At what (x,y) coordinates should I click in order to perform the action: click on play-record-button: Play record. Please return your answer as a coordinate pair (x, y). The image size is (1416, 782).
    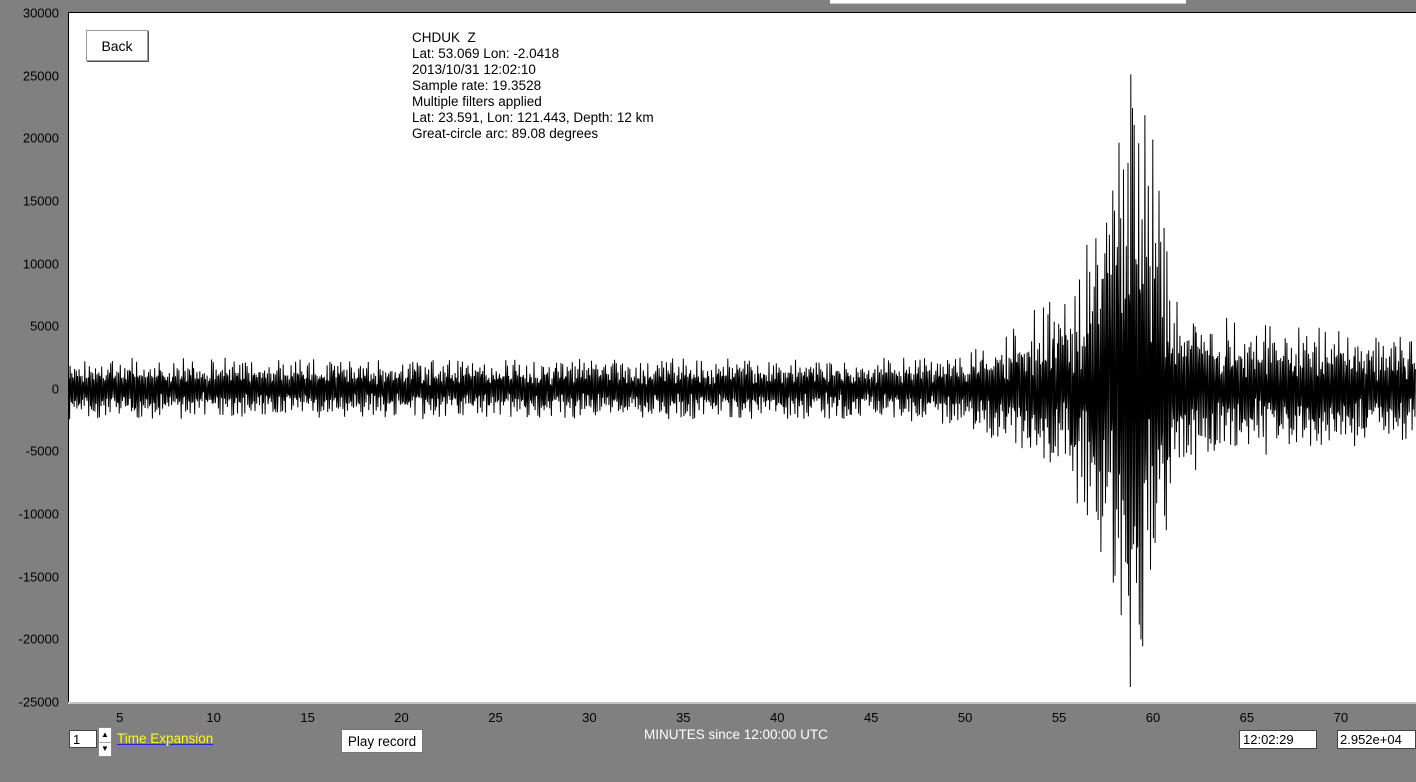
    Looking at the image, I should click on (382, 741).